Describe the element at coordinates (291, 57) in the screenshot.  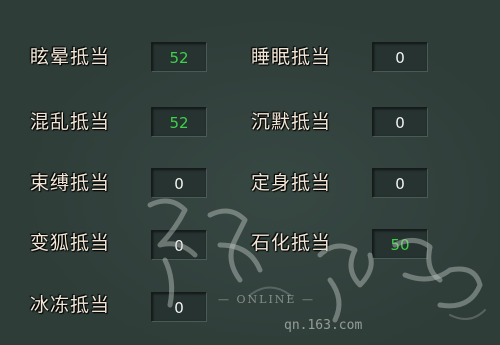
I see `sleep-resist-label: 睡眠抵当` at that location.